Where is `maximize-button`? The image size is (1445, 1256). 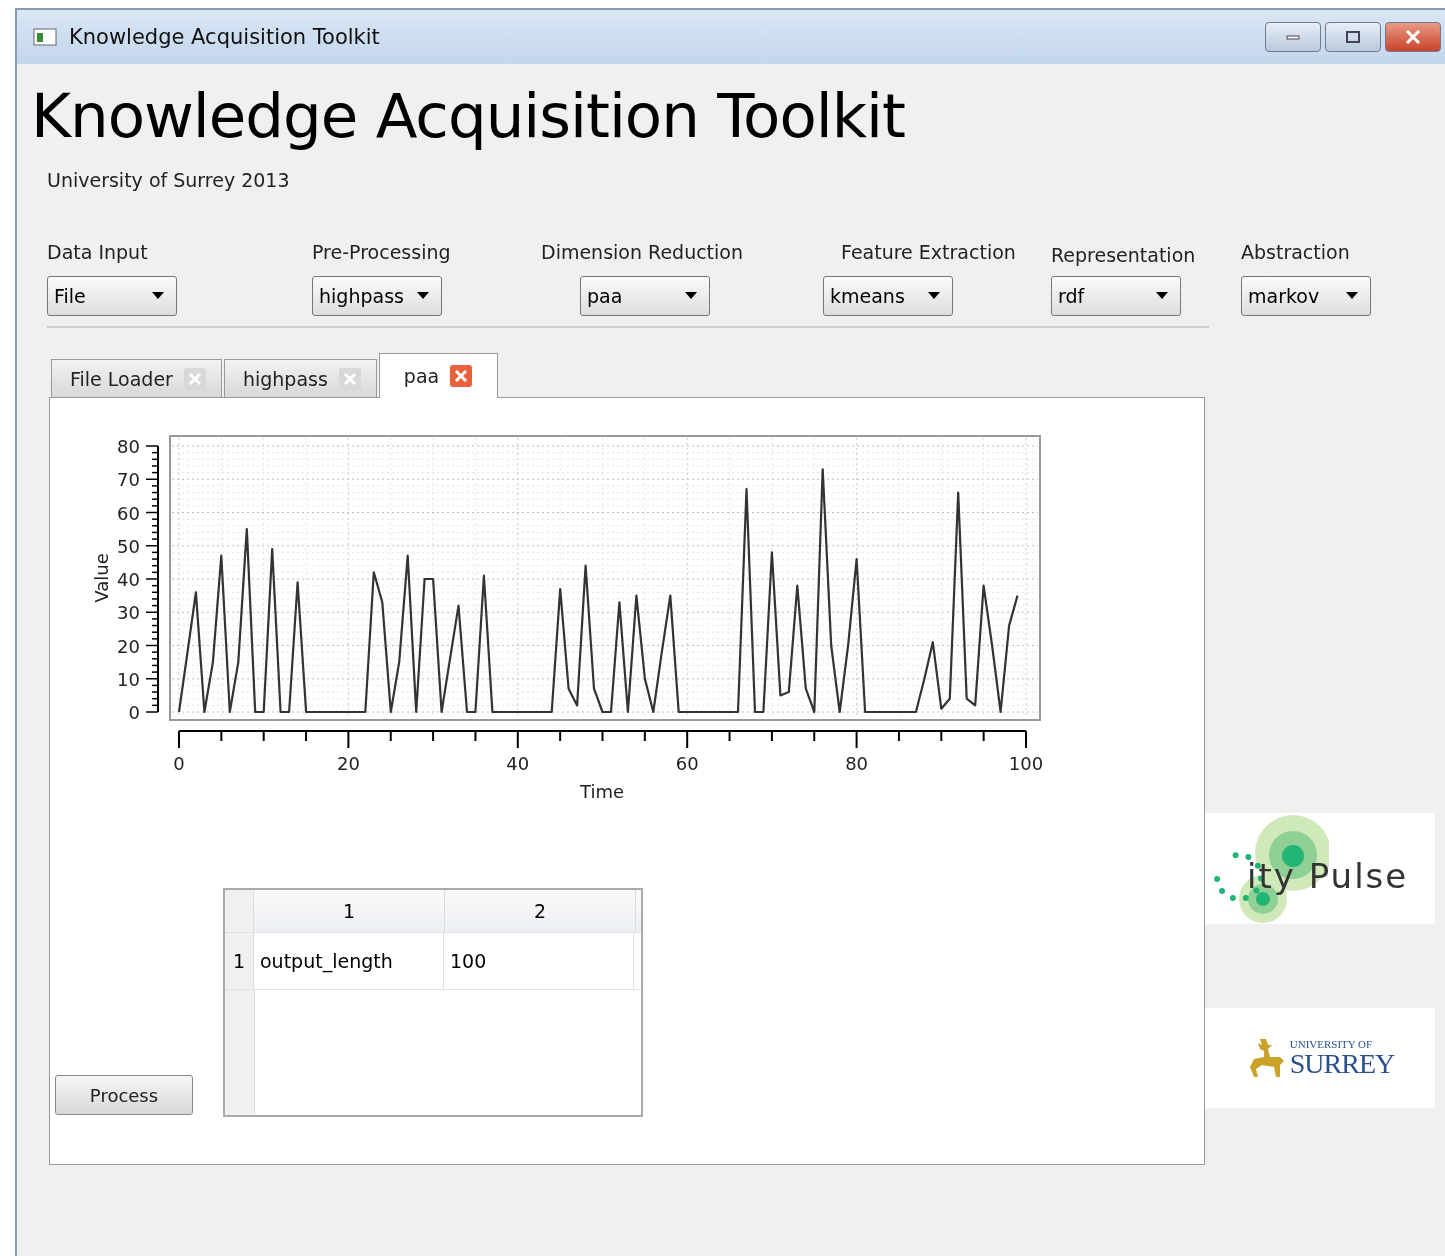 maximize-button is located at coordinates (1353, 37).